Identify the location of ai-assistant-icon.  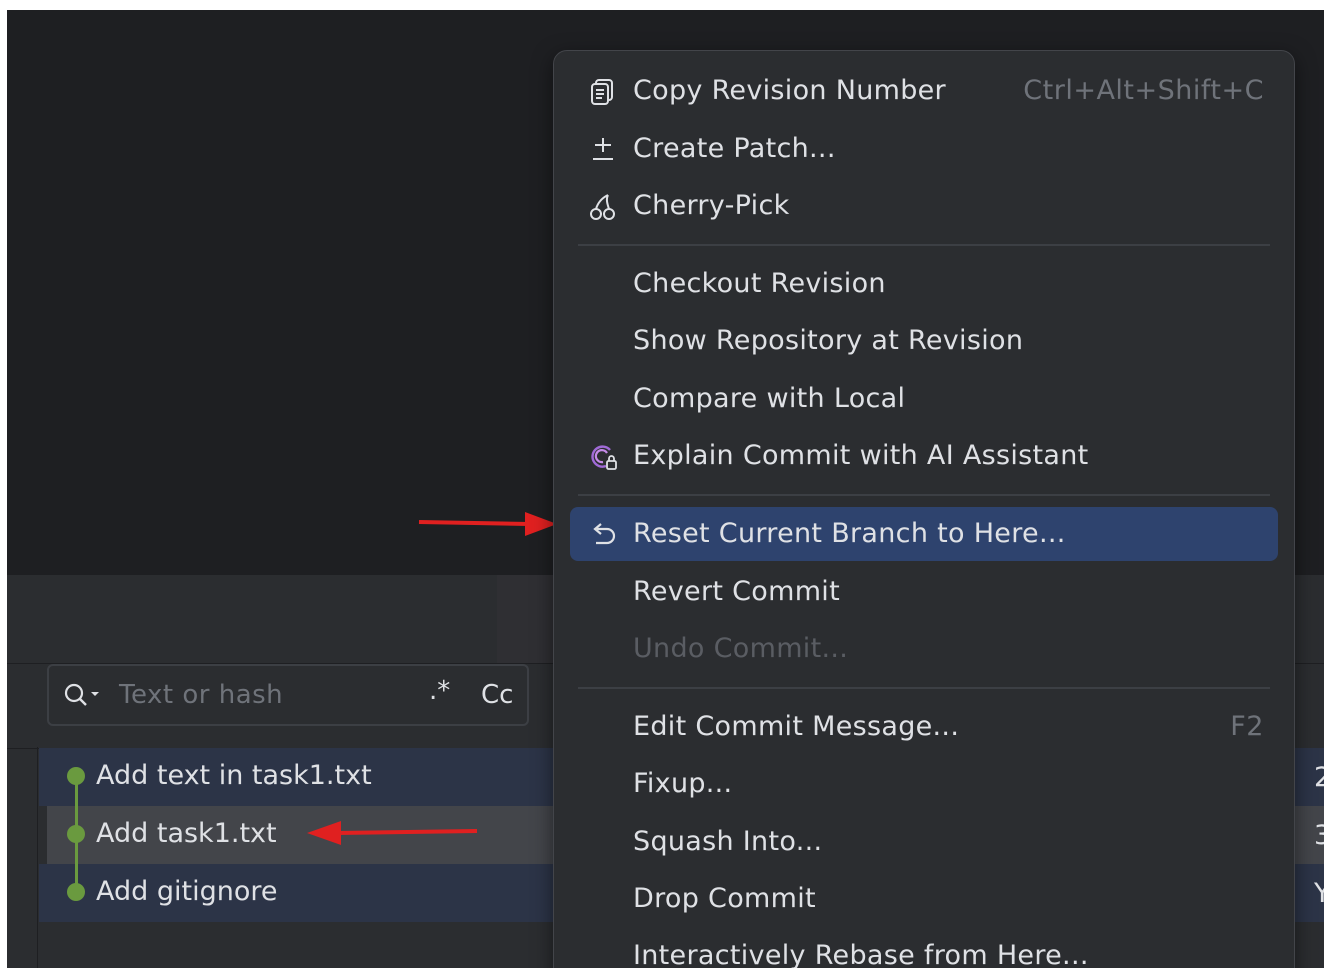
(604, 457).